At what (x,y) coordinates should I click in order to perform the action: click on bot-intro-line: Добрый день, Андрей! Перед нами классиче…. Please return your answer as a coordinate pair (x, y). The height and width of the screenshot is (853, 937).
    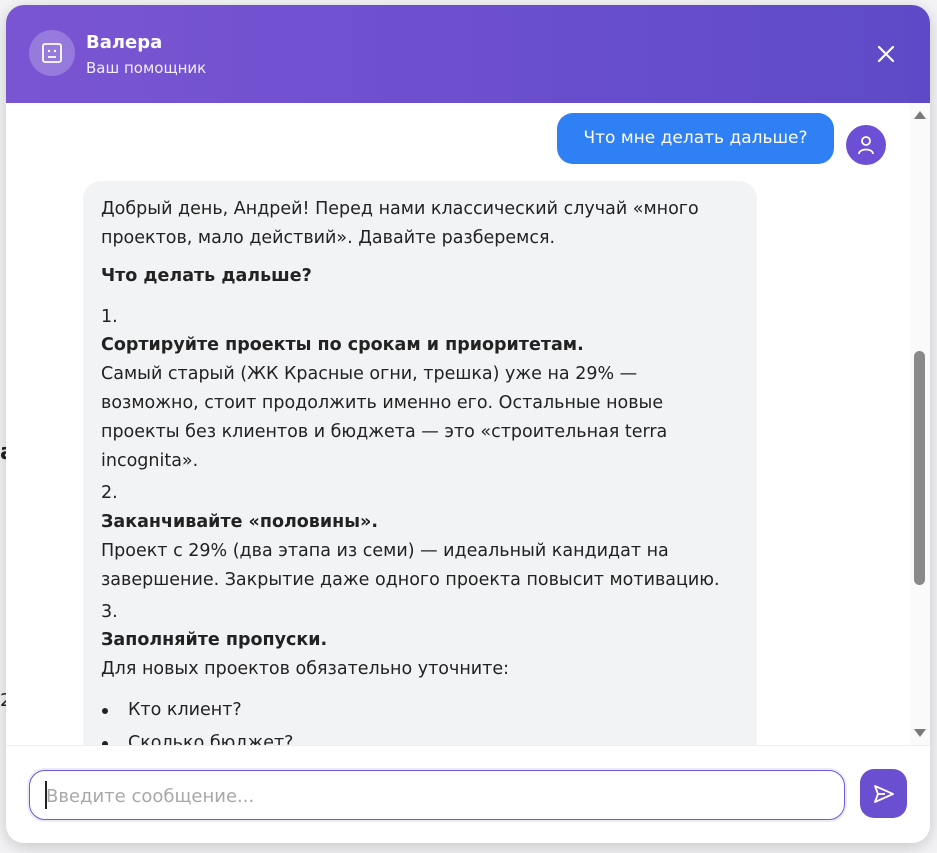
    Looking at the image, I should click on (400, 209).